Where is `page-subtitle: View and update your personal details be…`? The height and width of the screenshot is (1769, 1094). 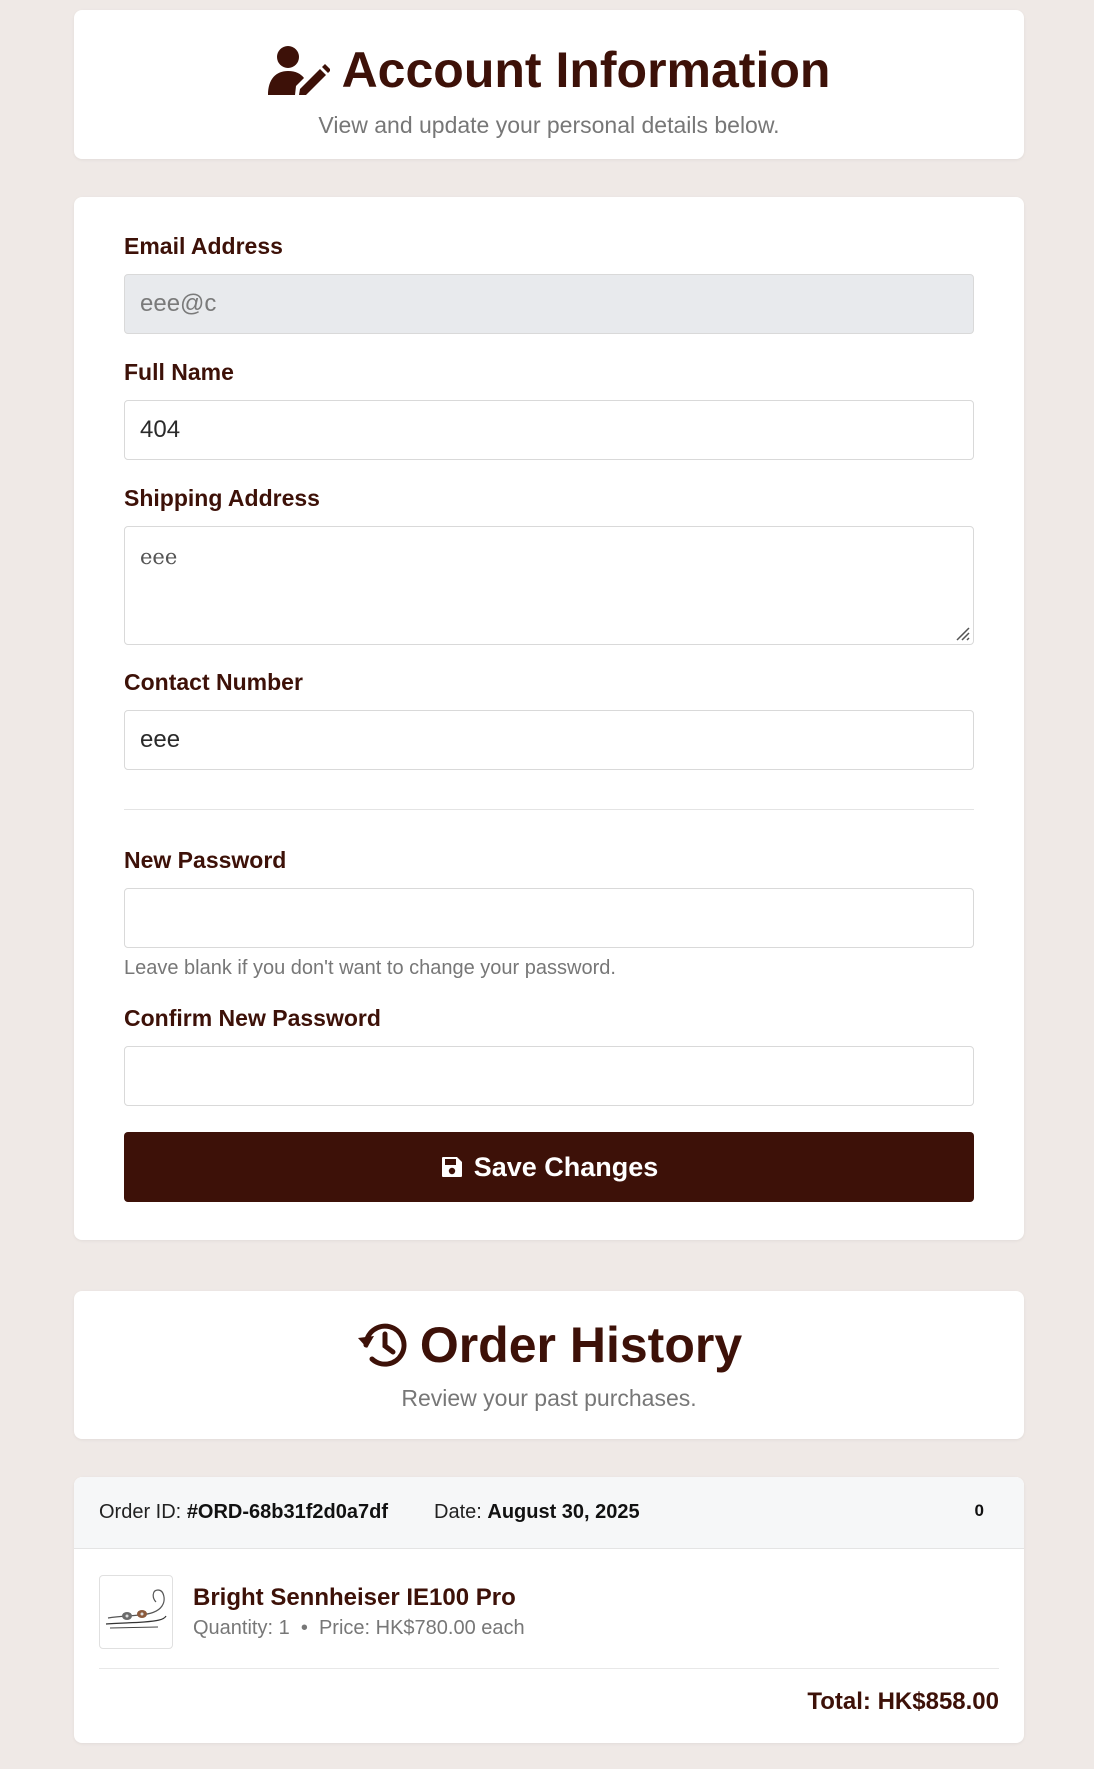 page-subtitle: View and update your personal details be… is located at coordinates (549, 125).